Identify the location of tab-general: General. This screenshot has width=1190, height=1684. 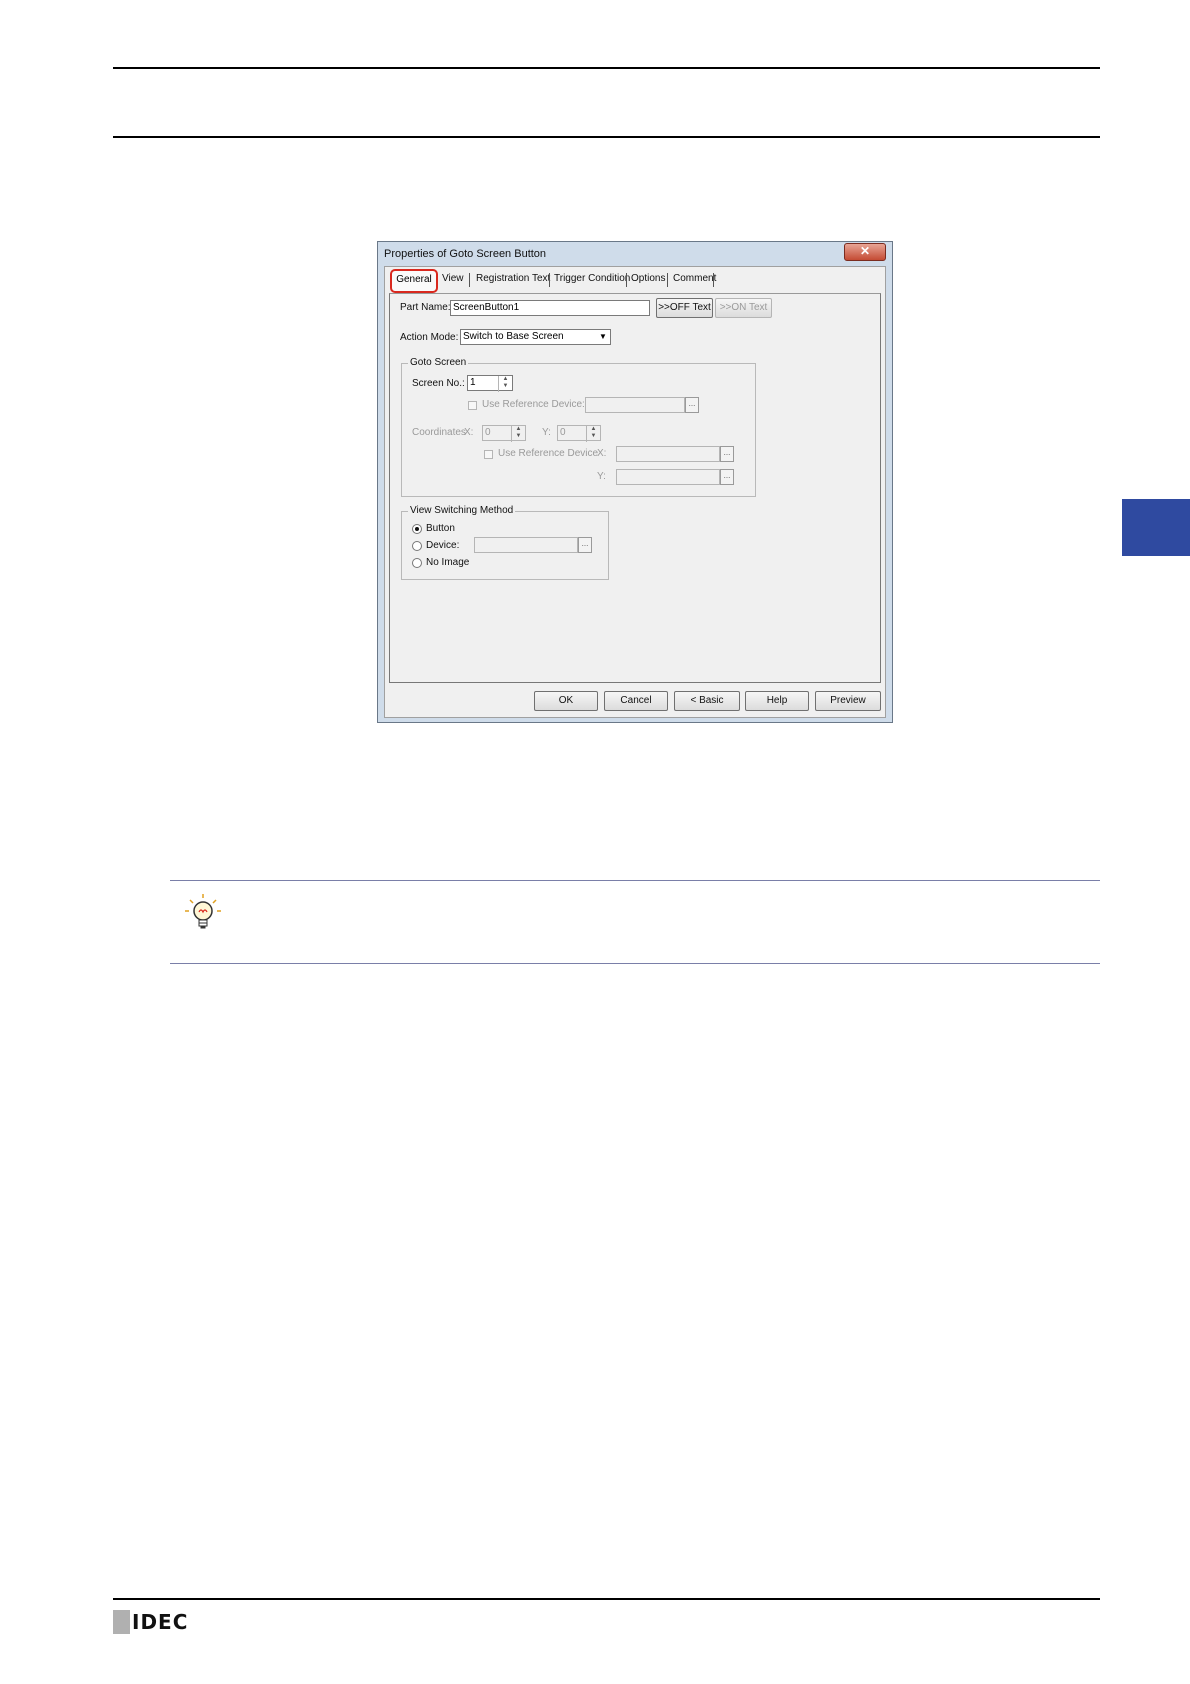
(414, 281).